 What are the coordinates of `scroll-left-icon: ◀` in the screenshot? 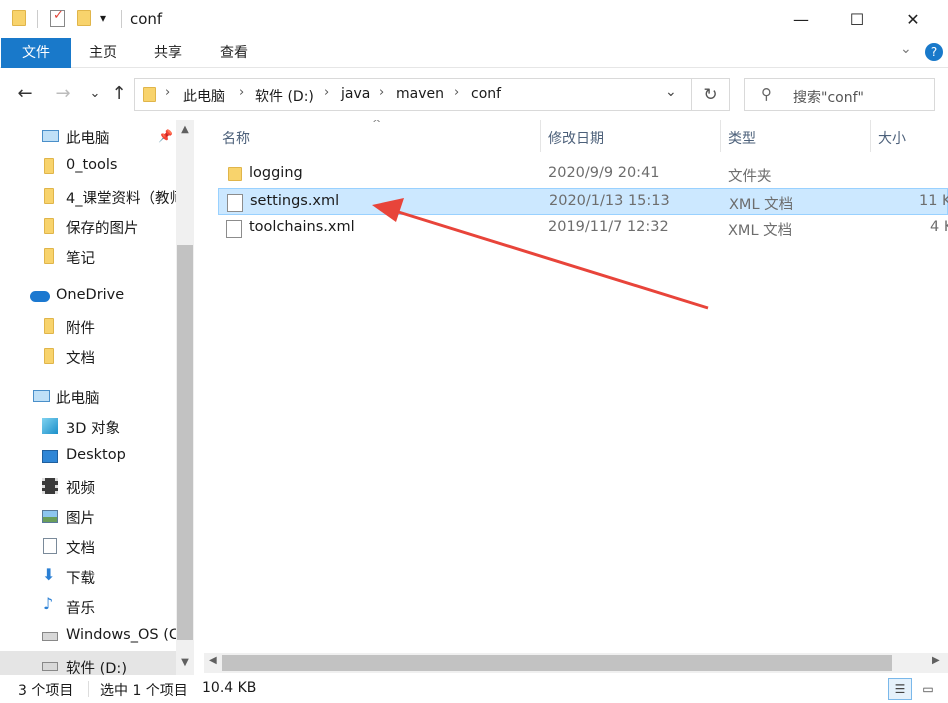 It's located at (213, 660).